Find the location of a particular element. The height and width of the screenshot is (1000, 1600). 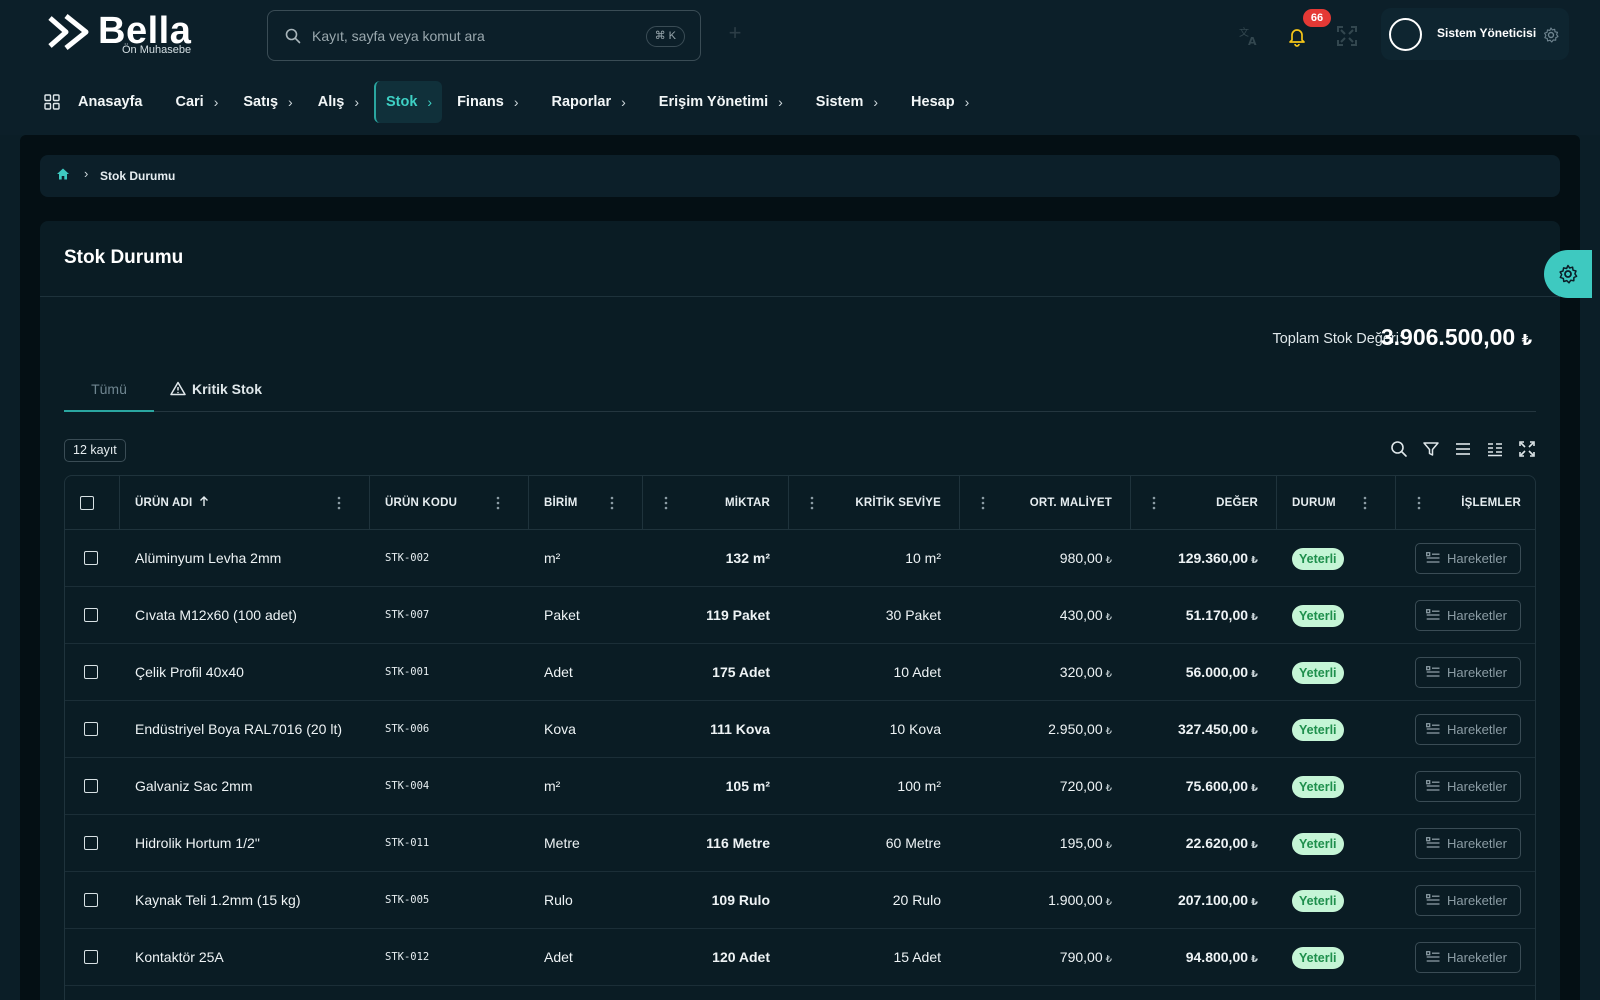

app-logo: Bella Ön Muhasebe is located at coordinates (131, 35).